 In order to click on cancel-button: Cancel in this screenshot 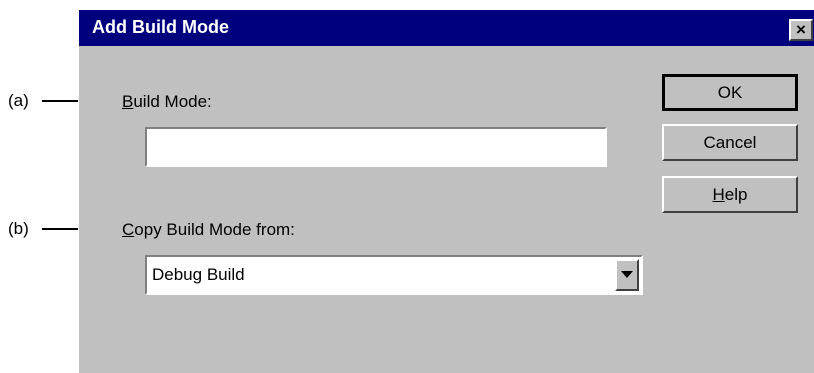, I will do `click(730, 142)`.